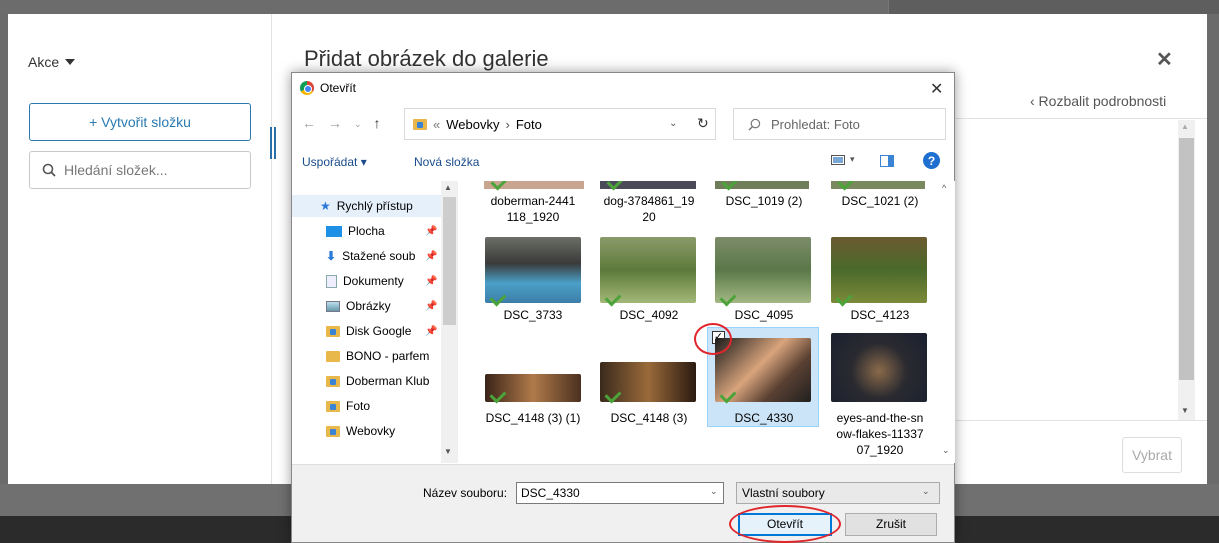 Image resolution: width=1219 pixels, height=543 pixels. I want to click on up-arrow-icon: ↑, so click(377, 124).